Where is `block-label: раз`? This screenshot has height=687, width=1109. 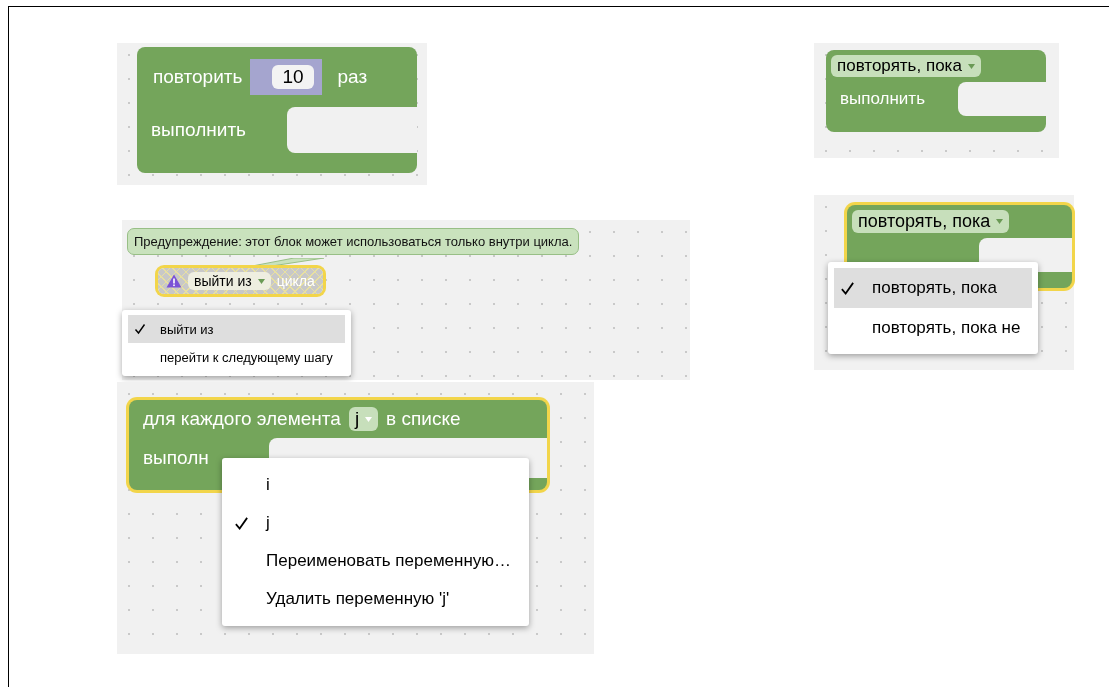
block-label: раз is located at coordinates (352, 77).